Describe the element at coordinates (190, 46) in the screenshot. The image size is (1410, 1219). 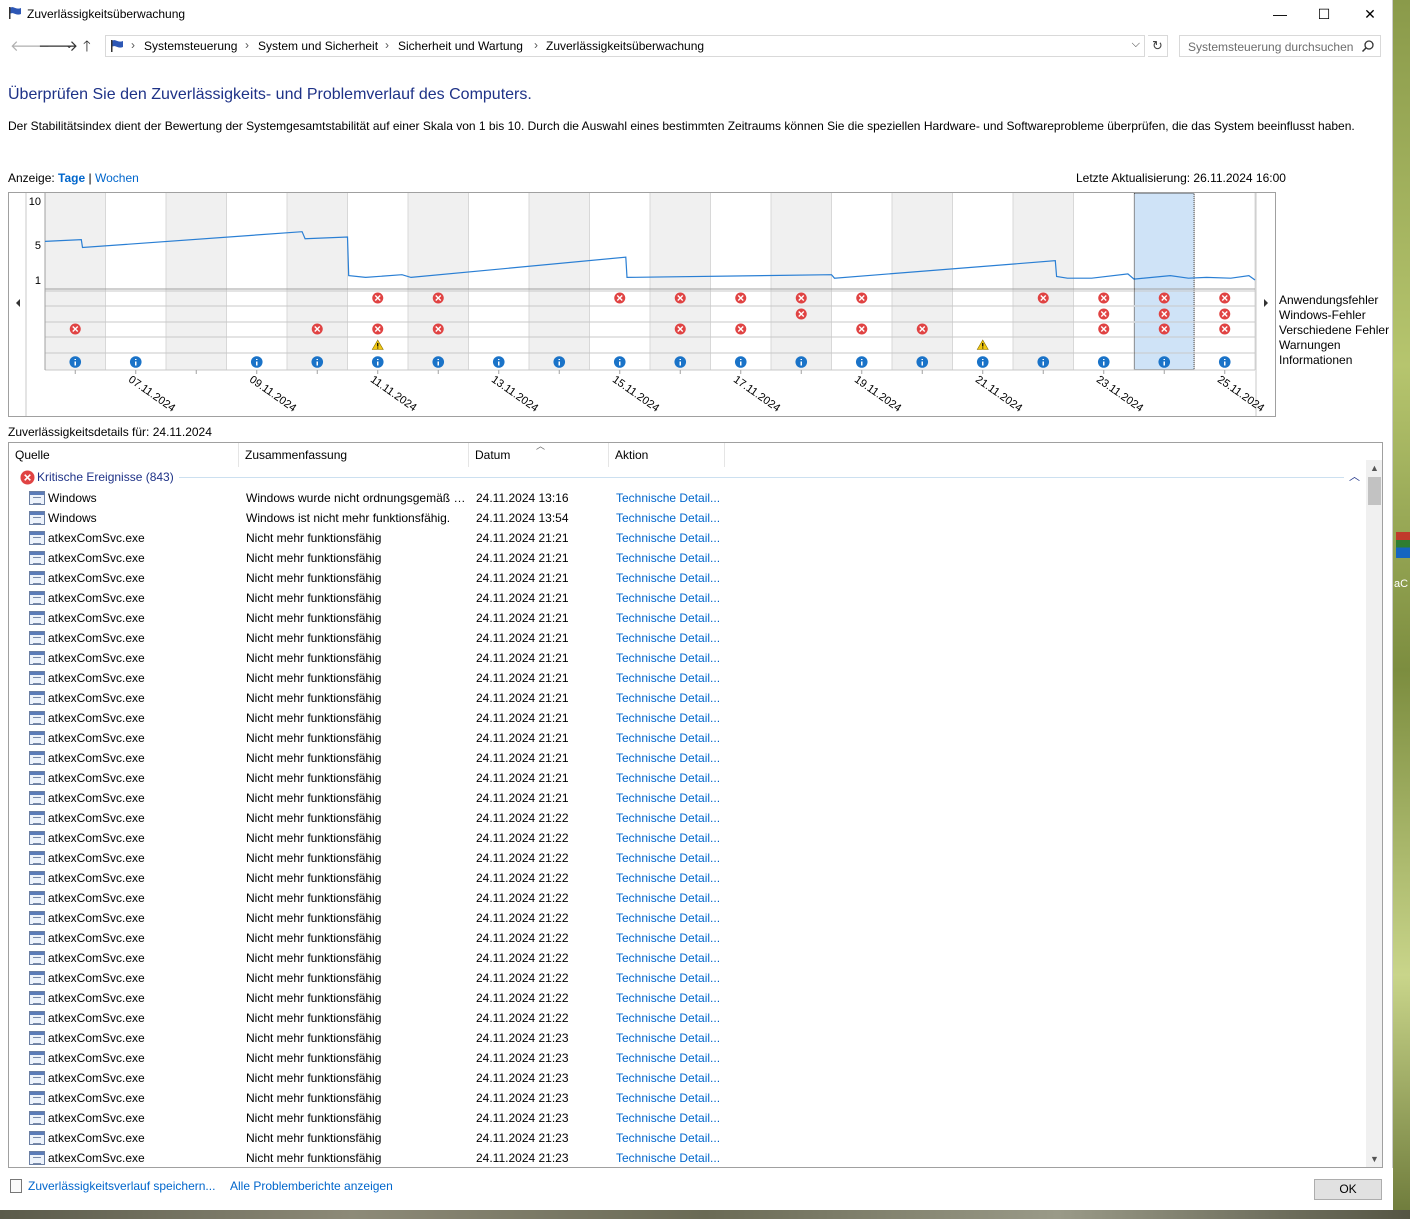
I see `breadcrumb-systemsteuerung: Systemsteuerung` at that location.